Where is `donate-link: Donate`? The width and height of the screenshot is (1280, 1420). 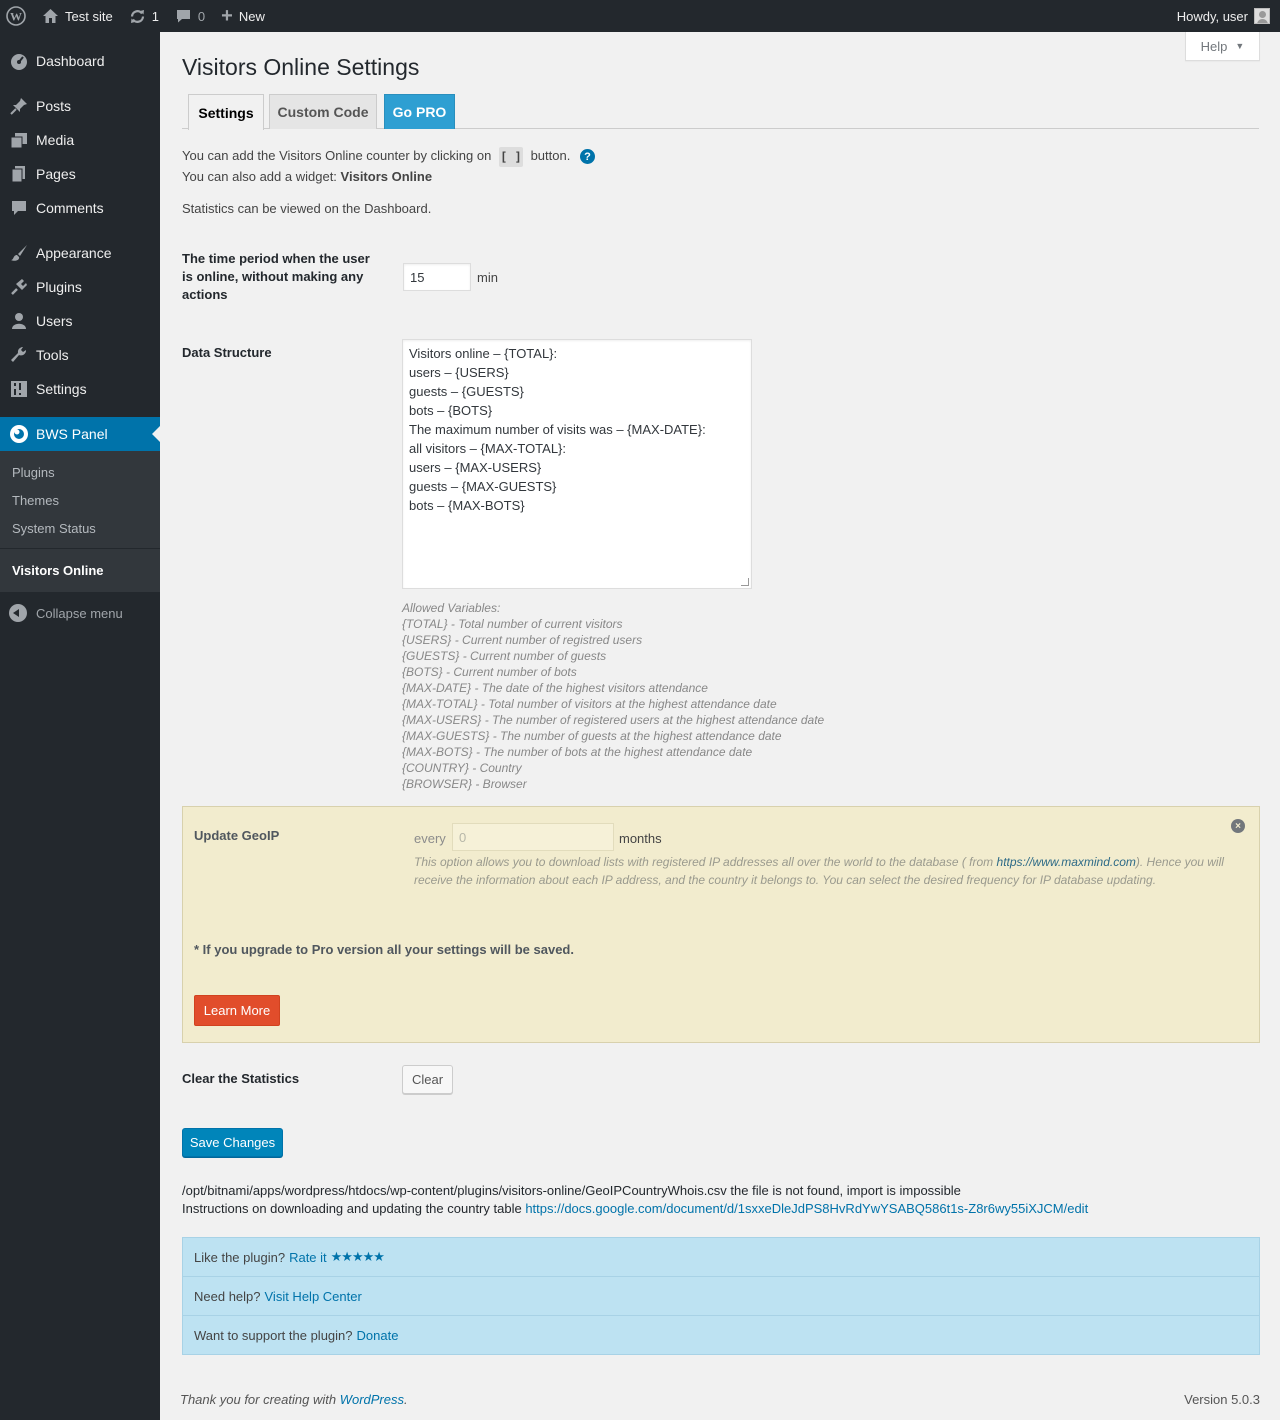 donate-link: Donate is located at coordinates (378, 1335).